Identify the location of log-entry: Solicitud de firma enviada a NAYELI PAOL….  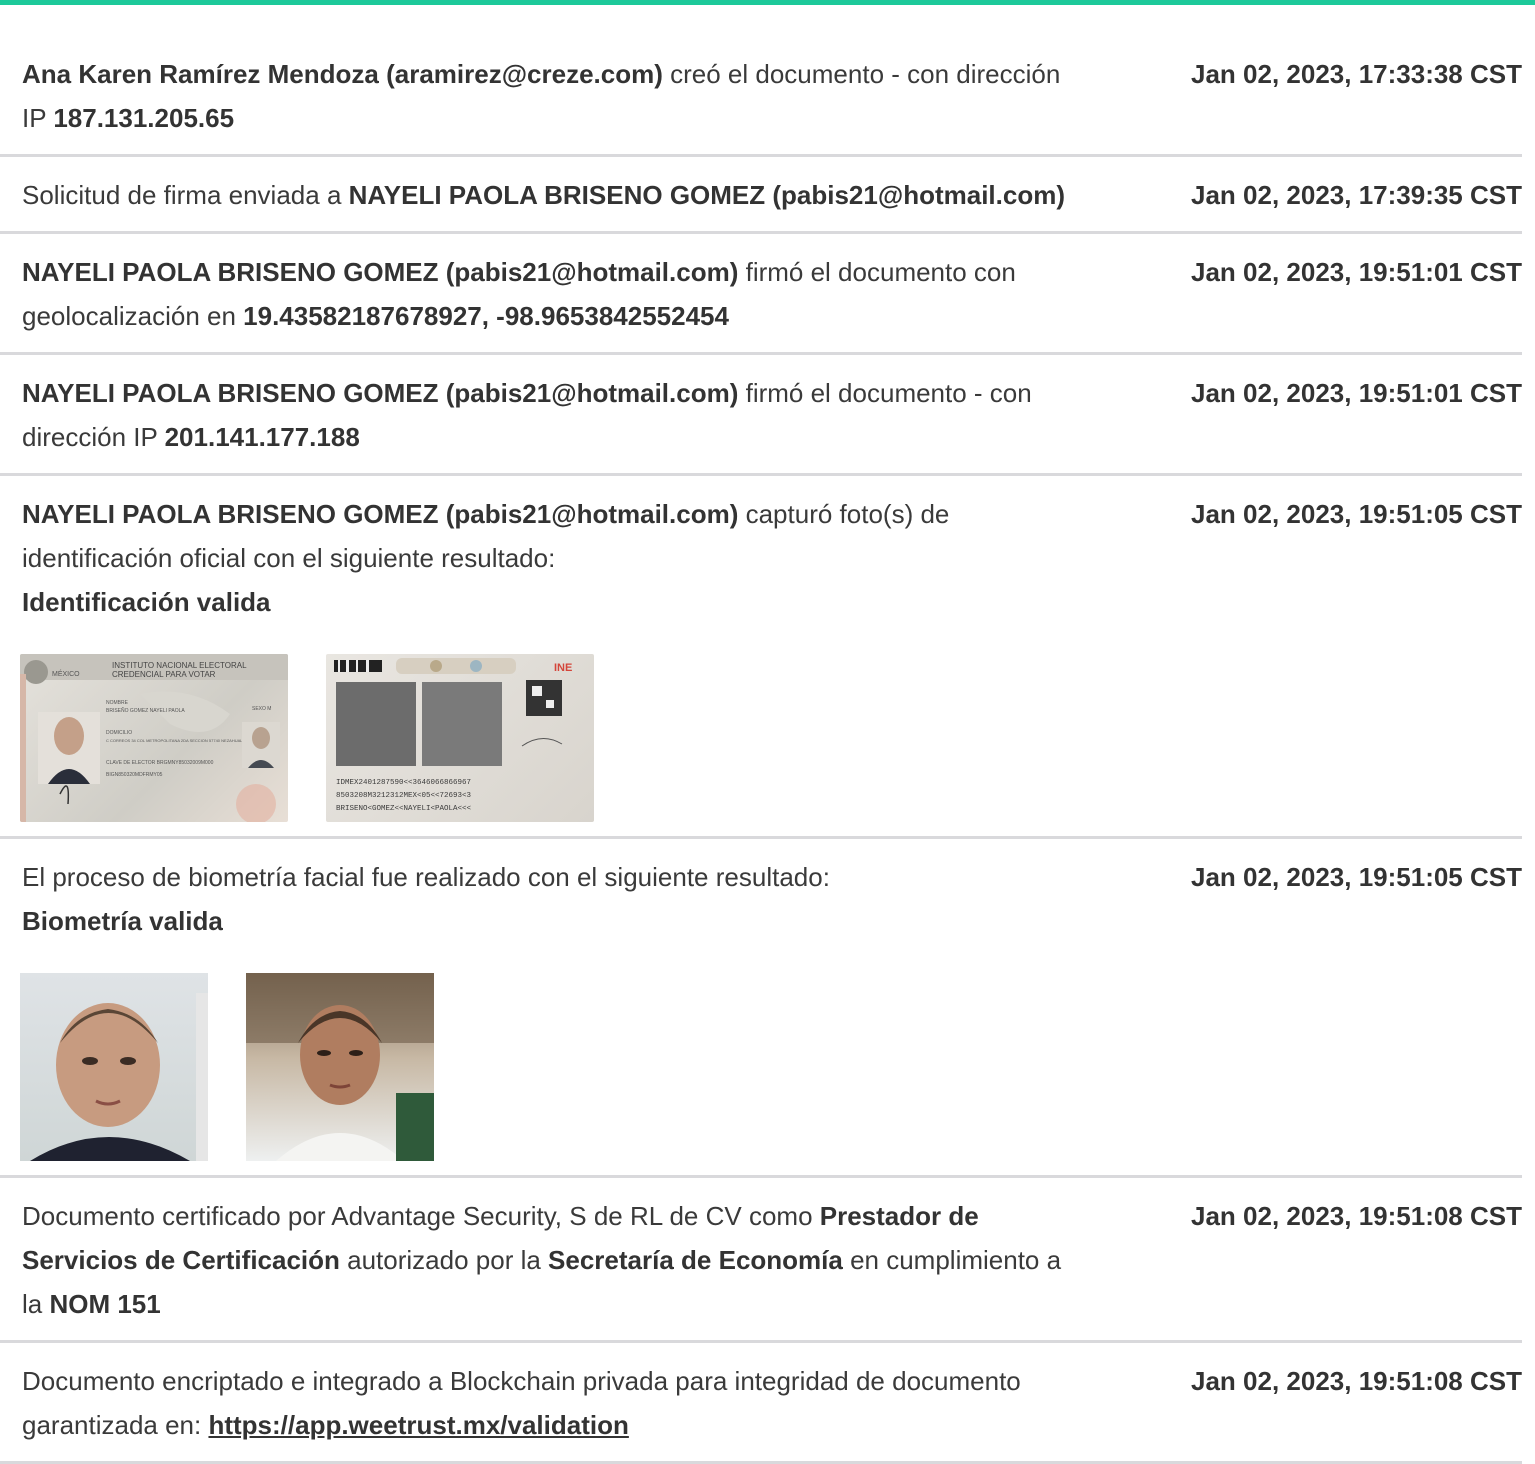
(761, 195).